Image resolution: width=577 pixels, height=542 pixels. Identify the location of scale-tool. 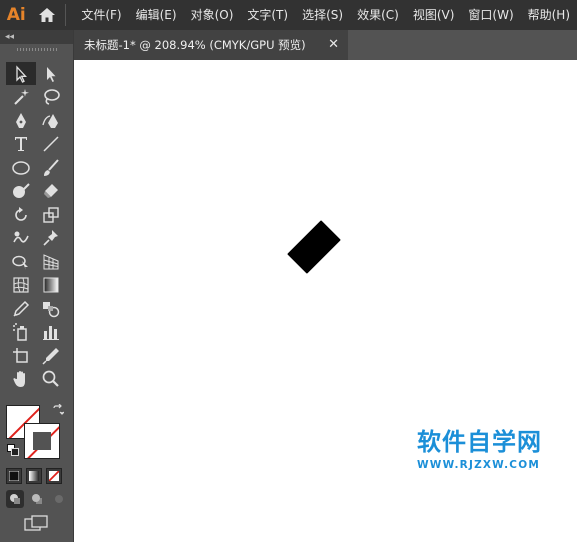
(51, 214).